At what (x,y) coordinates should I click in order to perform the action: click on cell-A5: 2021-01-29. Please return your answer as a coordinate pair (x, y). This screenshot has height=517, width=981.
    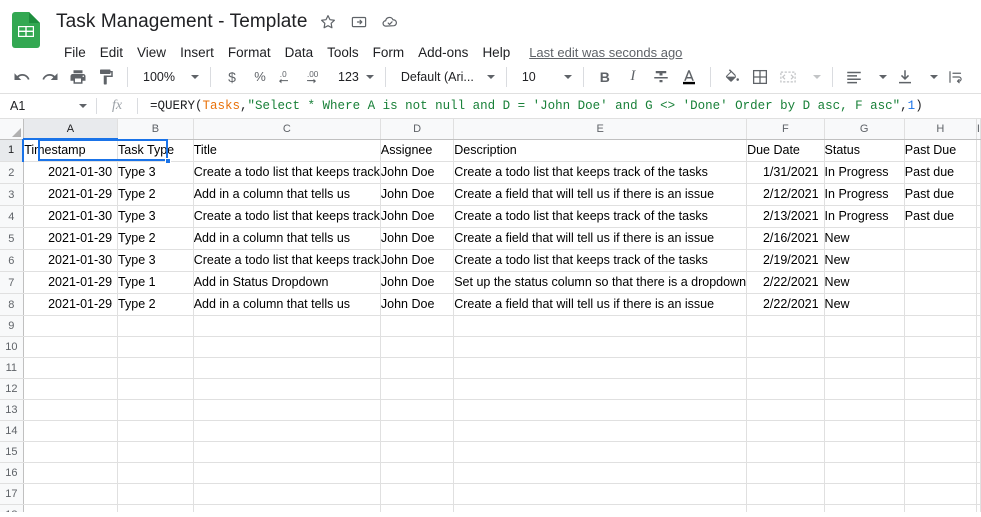
    Looking at the image, I should click on (71, 238).